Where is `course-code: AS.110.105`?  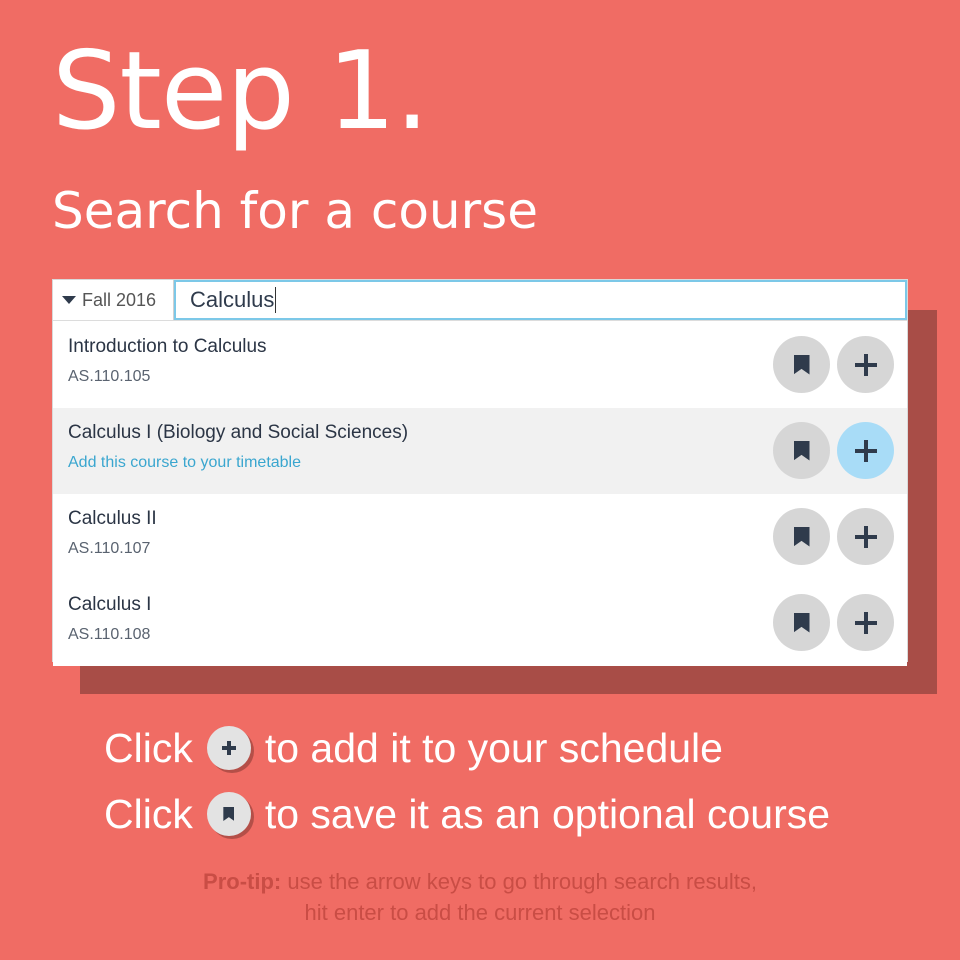 course-code: AS.110.105 is located at coordinates (109, 376).